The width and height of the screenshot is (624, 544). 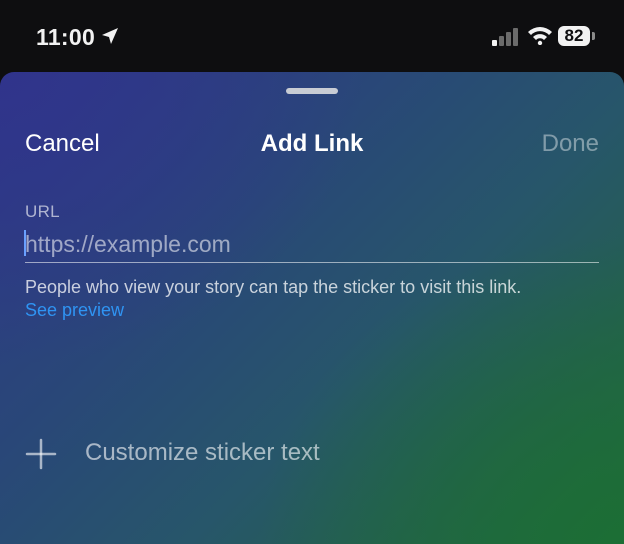 What do you see at coordinates (66, 37) in the screenshot?
I see `status-time: 11:00` at bounding box center [66, 37].